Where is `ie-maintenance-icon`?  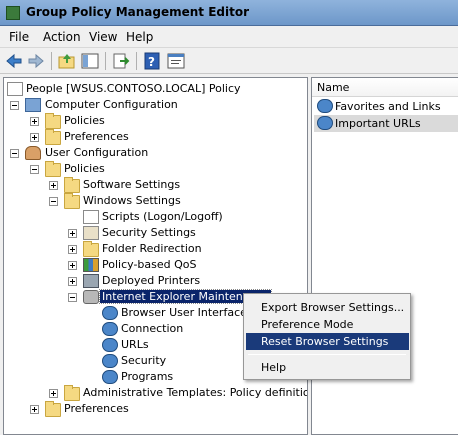 ie-maintenance-icon is located at coordinates (91, 297).